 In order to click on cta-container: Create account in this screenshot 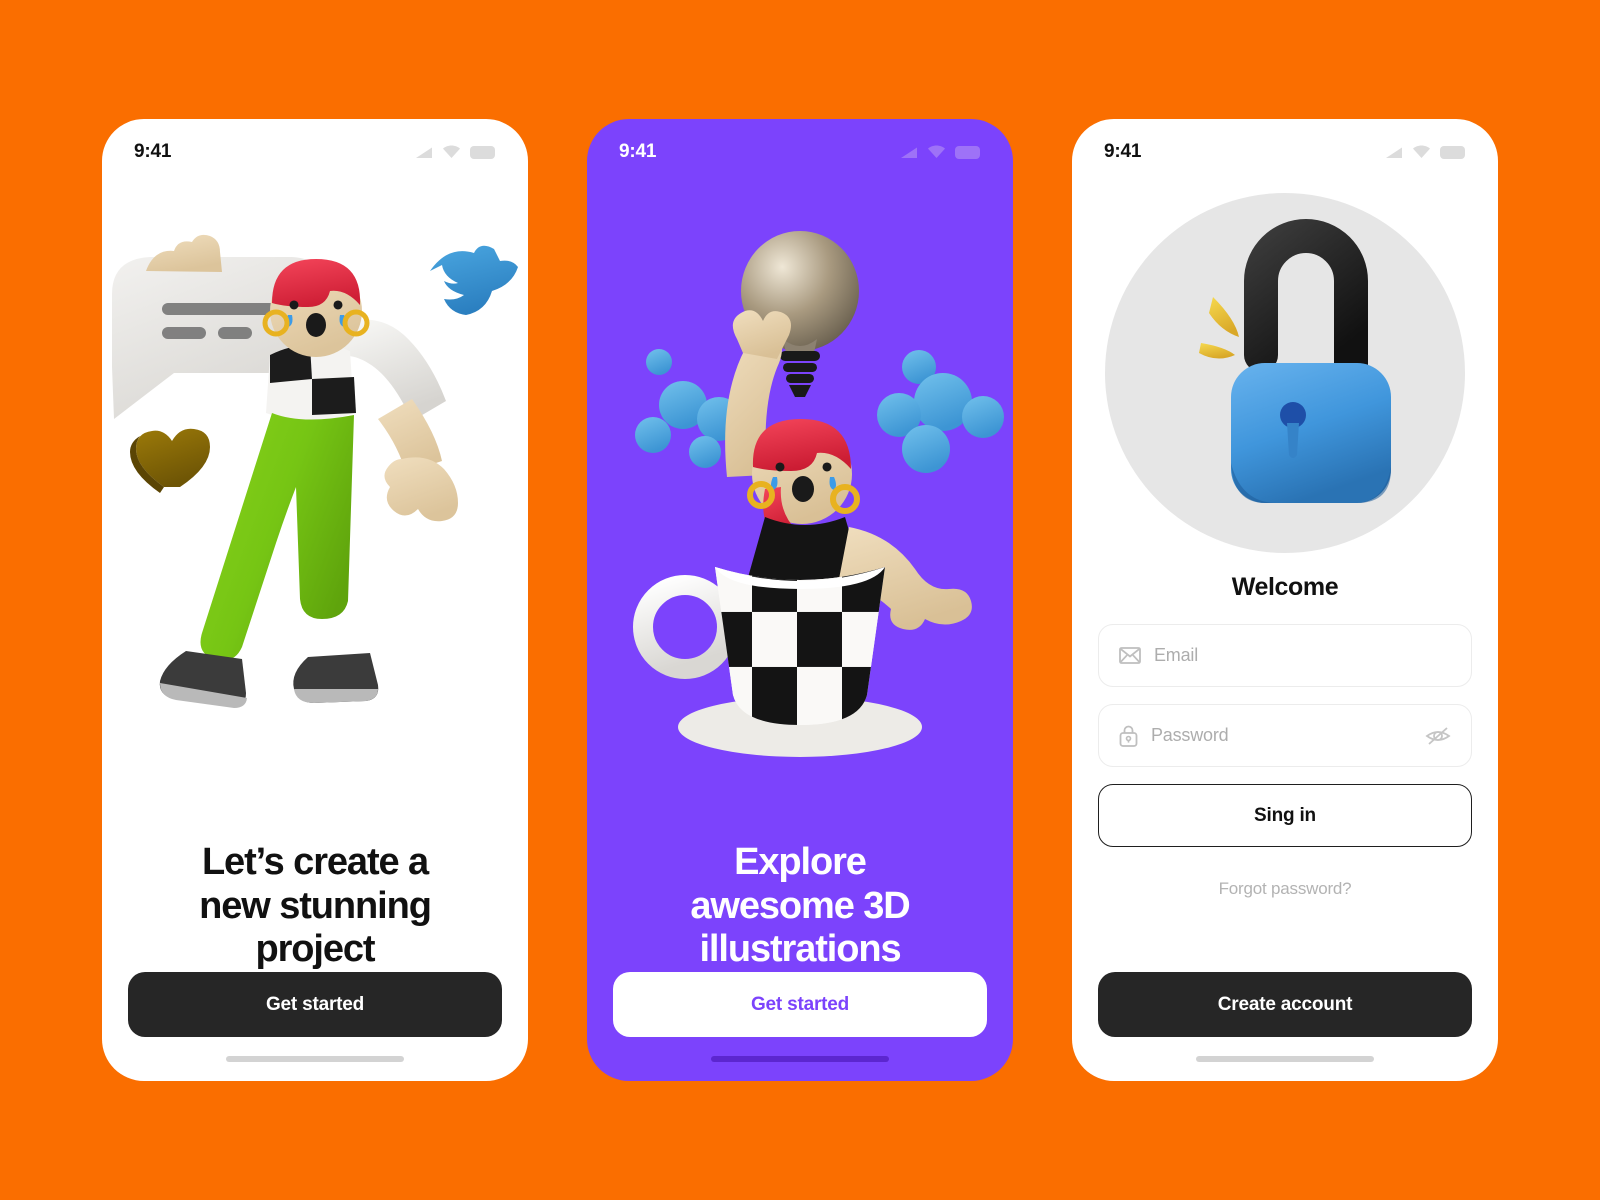, I will do `click(1285, 1004)`.